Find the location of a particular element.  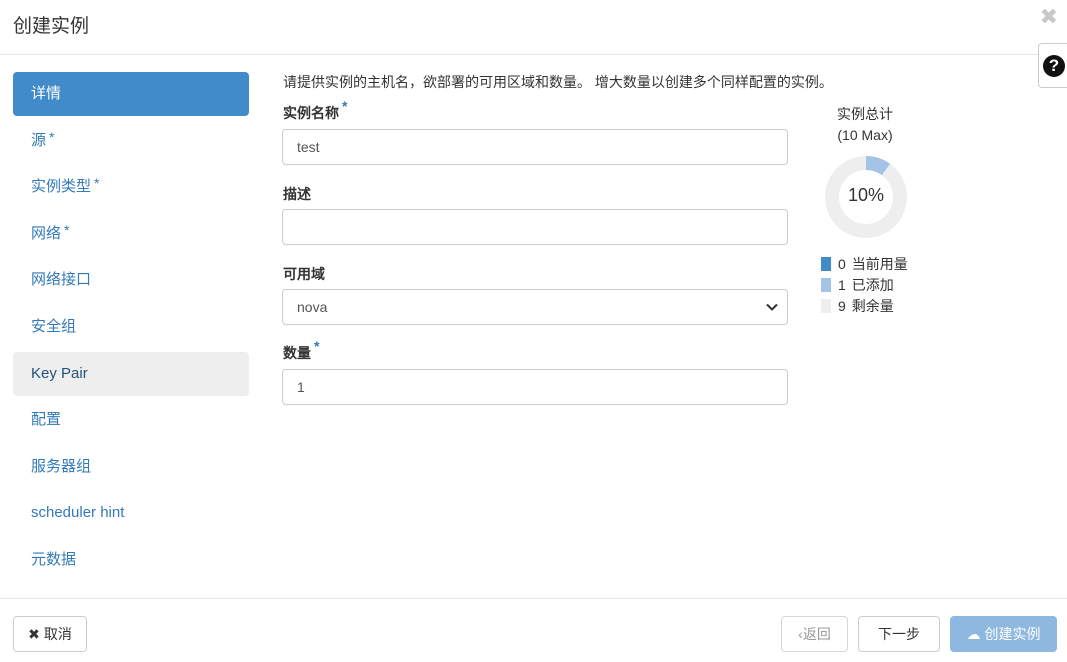

count-label-text: 数量 is located at coordinates (297, 353).